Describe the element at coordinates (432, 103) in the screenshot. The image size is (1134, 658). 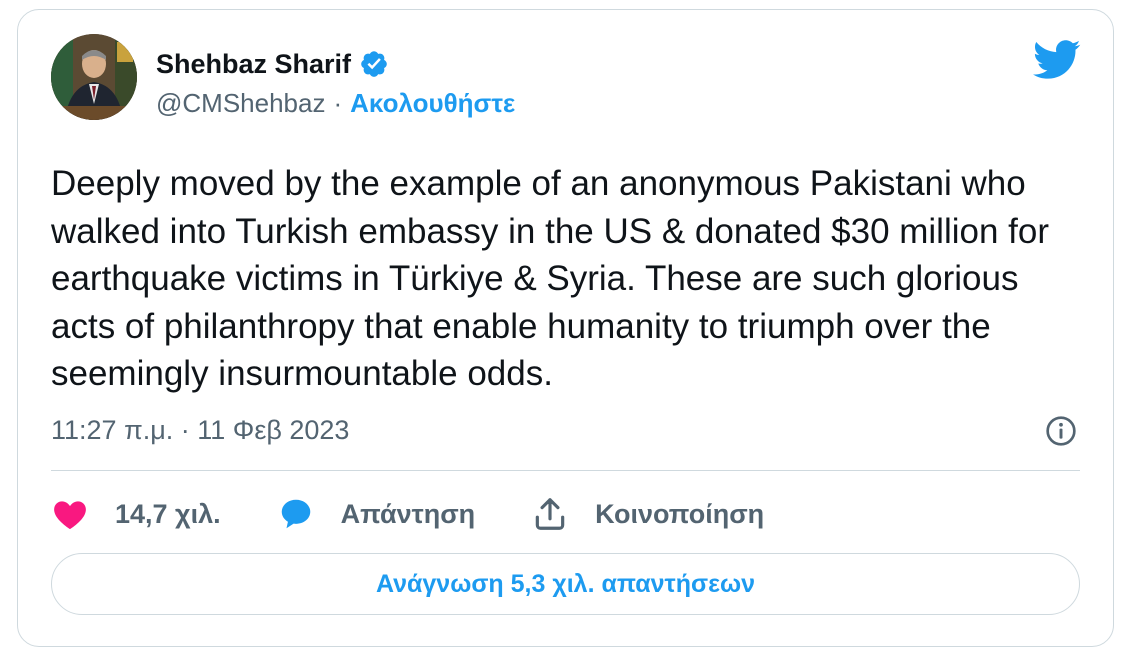
I see `follow-link: Ακολουθήστε` at that location.